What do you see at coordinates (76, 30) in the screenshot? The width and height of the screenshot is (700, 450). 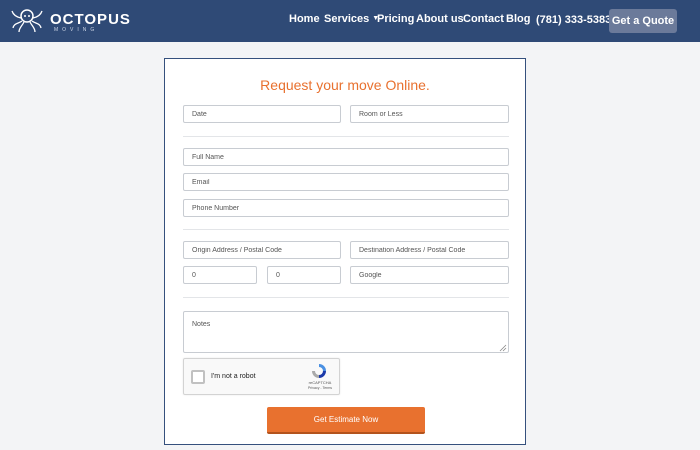 I see `brand-tagline: MOVING` at bounding box center [76, 30].